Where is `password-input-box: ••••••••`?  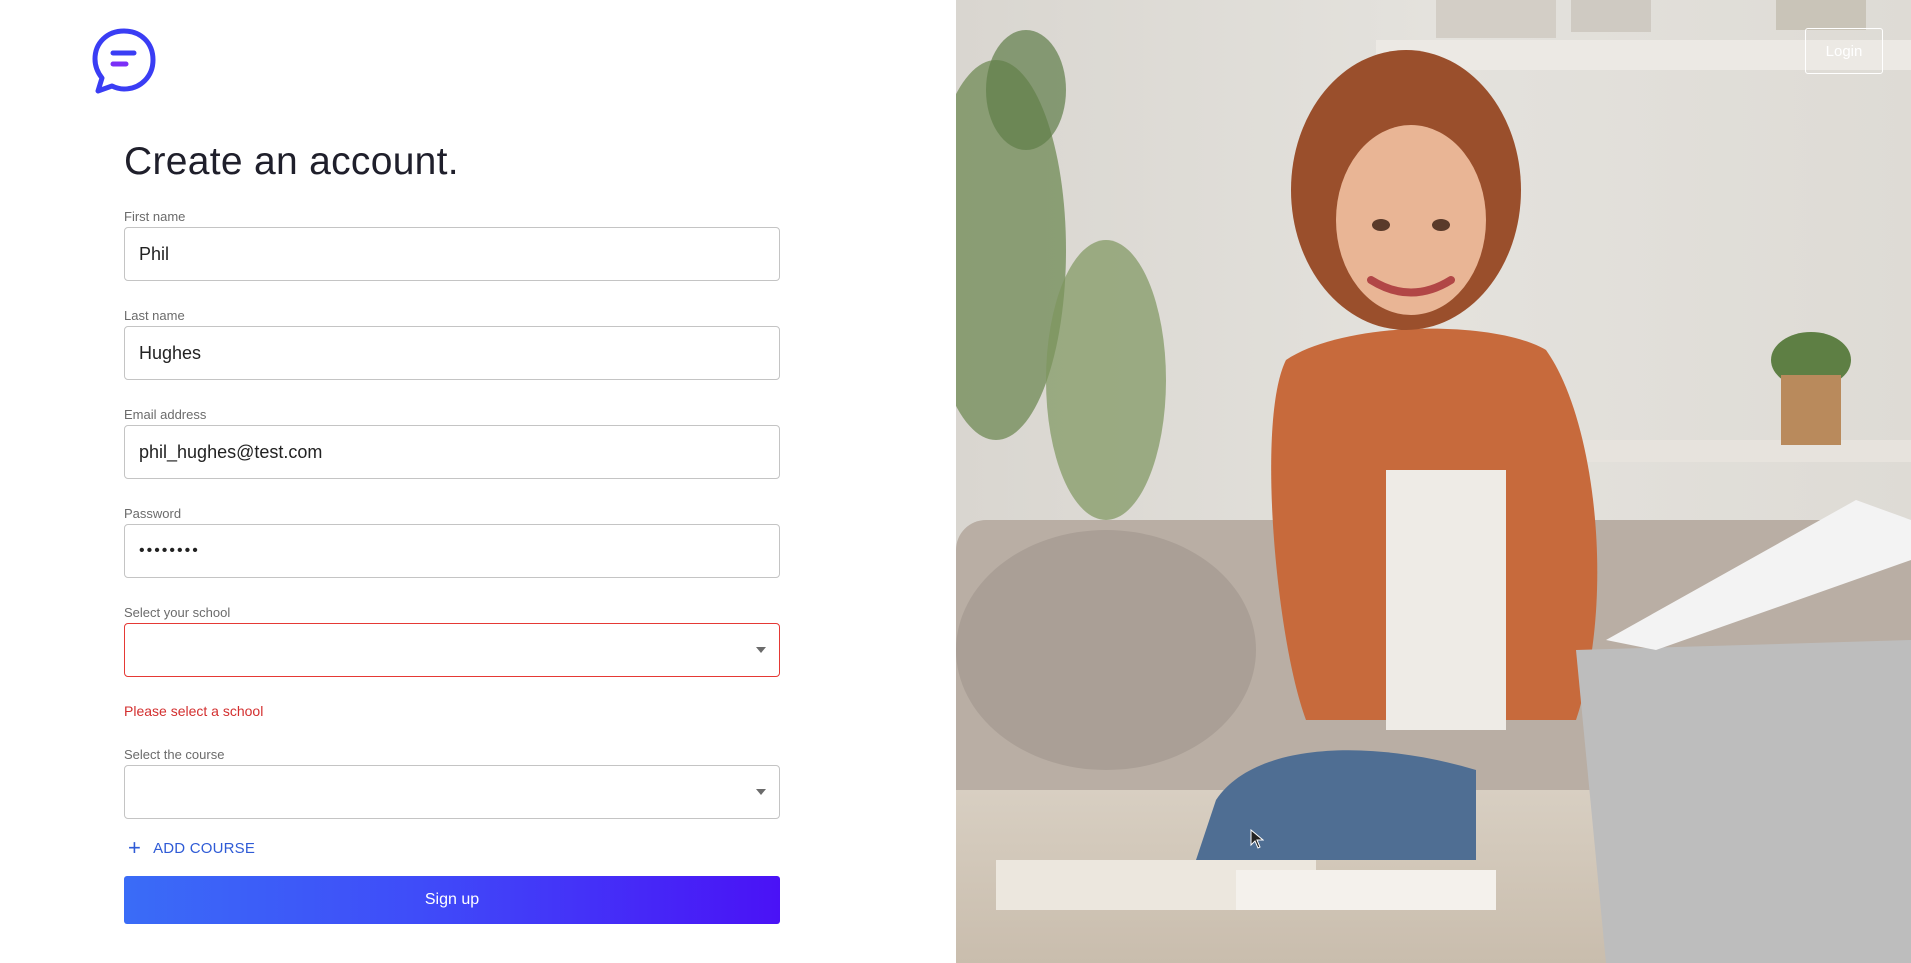
password-input-box: •••••••• is located at coordinates (452, 551).